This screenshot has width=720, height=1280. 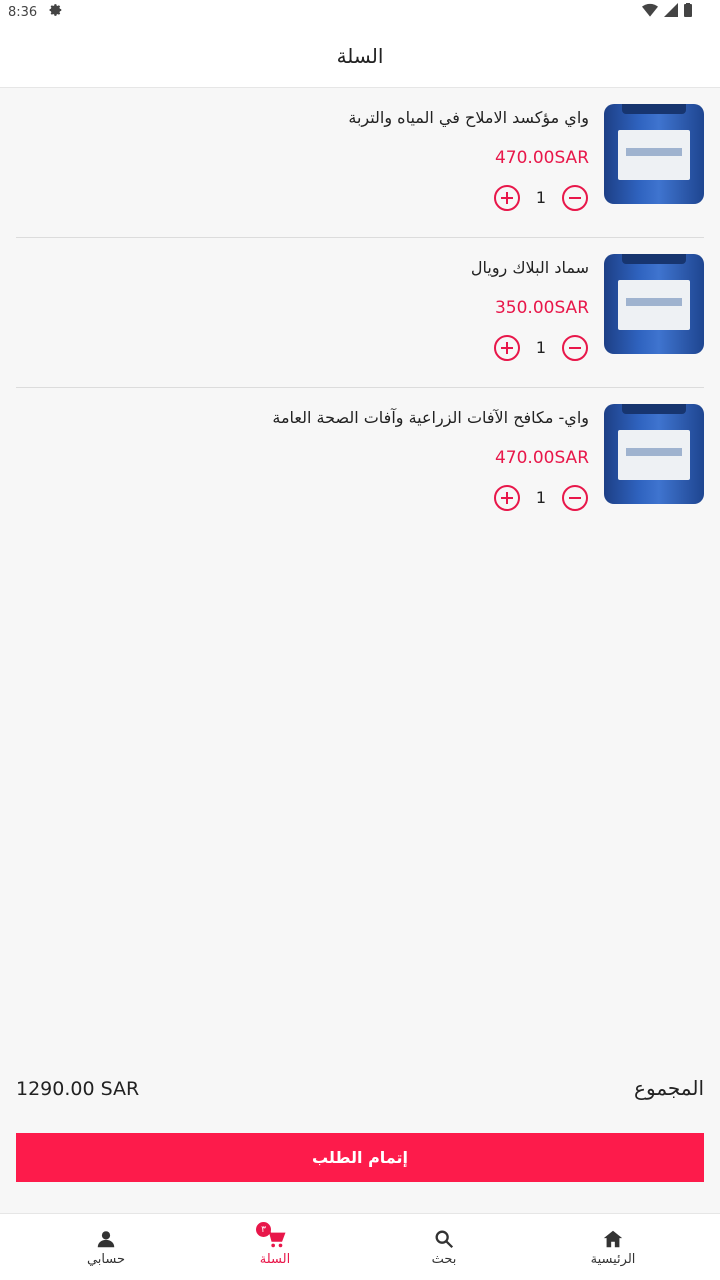 What do you see at coordinates (360, 1092) in the screenshot?
I see `total-row: 1290.00 SAR المجموع` at bounding box center [360, 1092].